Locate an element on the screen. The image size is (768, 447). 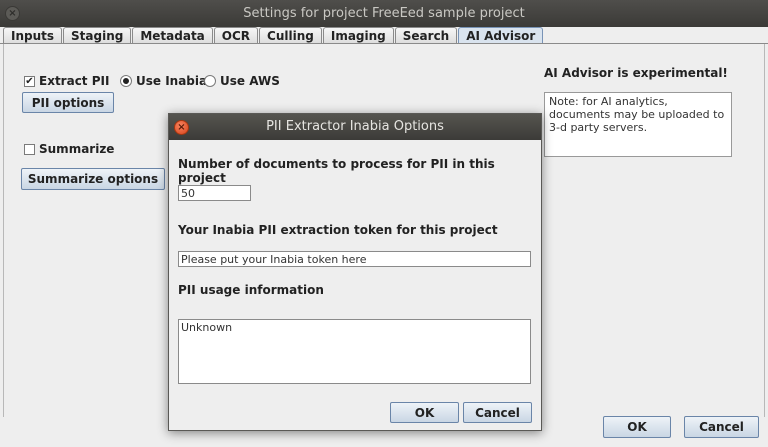
dialog-ok-button: OK is located at coordinates (424, 412).